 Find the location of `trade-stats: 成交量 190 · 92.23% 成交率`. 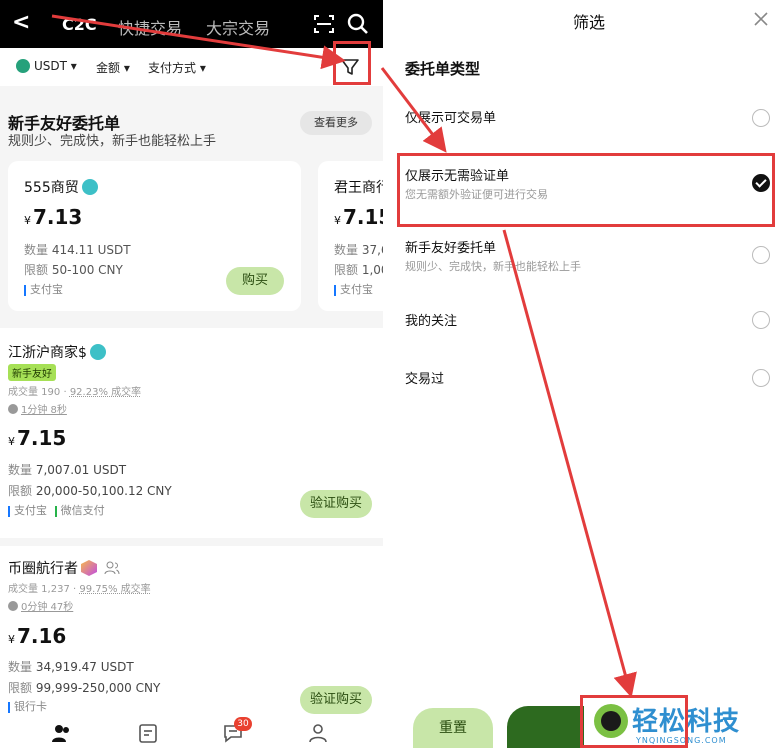

trade-stats: 成交量 190 · 92.23% 成交率 is located at coordinates (75, 392).